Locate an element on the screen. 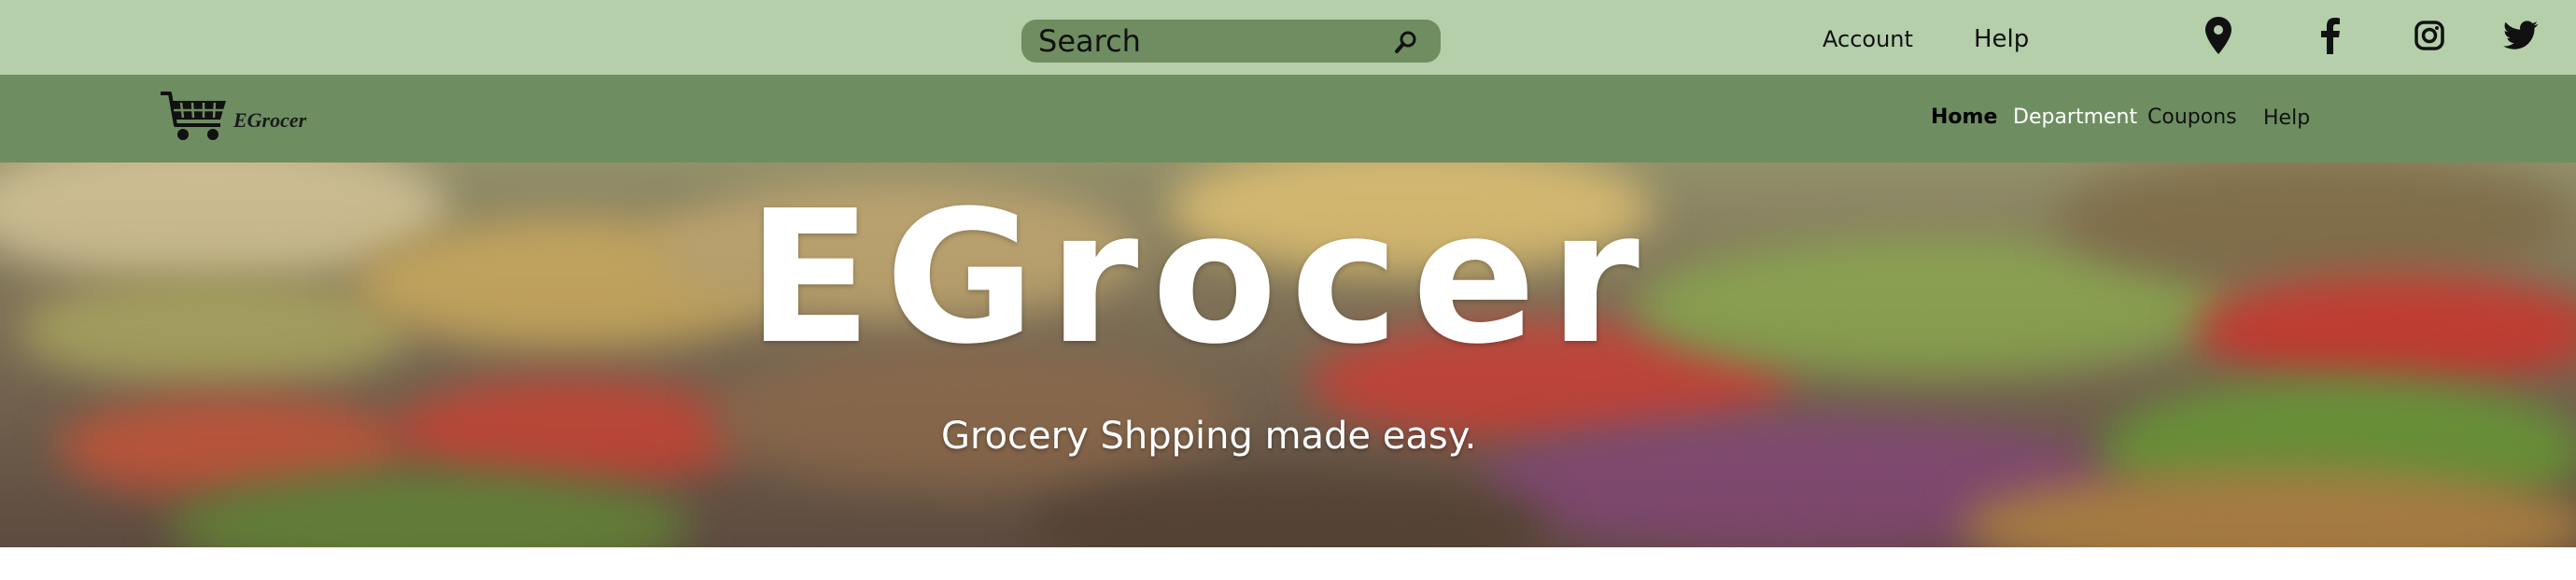 The width and height of the screenshot is (2576, 580). hero-title: EGrocer is located at coordinates (1200, 278).